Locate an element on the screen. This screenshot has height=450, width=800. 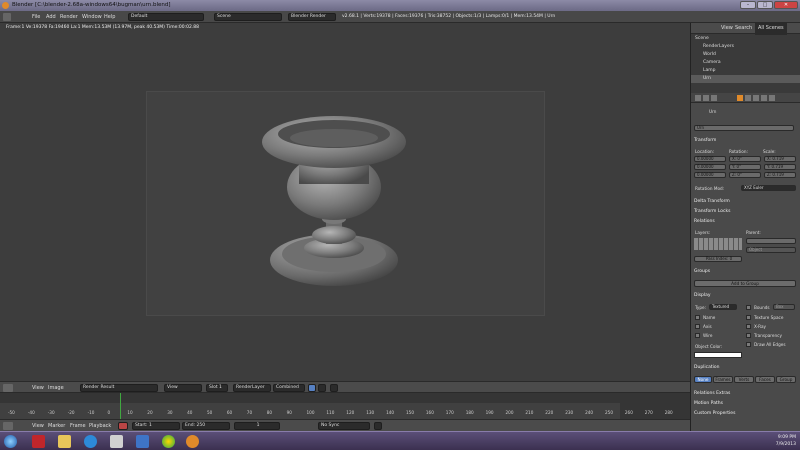
current-frame-marker is located at coordinates (120, 406).